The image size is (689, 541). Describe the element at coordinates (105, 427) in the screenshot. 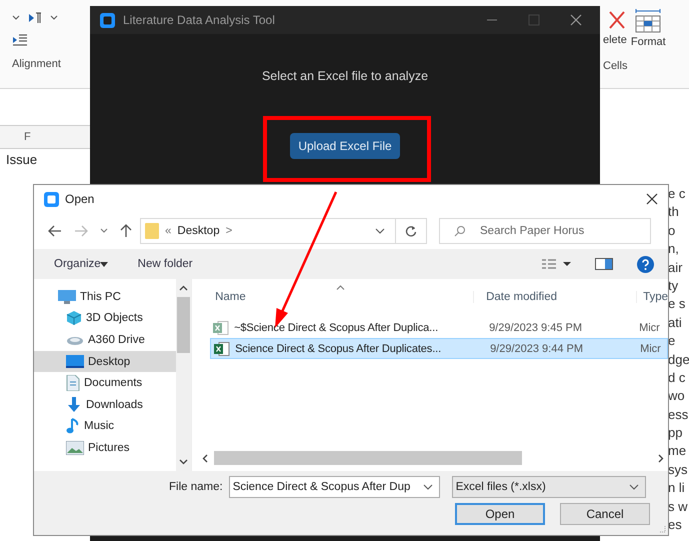

I see `nav-item: Music` at that location.